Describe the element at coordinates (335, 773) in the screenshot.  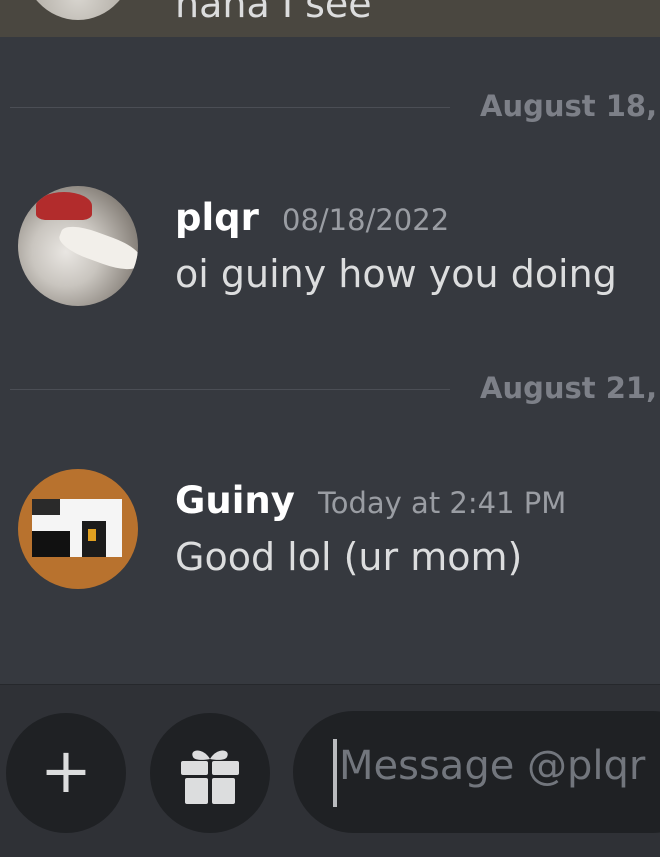
I see `text-caret` at that location.